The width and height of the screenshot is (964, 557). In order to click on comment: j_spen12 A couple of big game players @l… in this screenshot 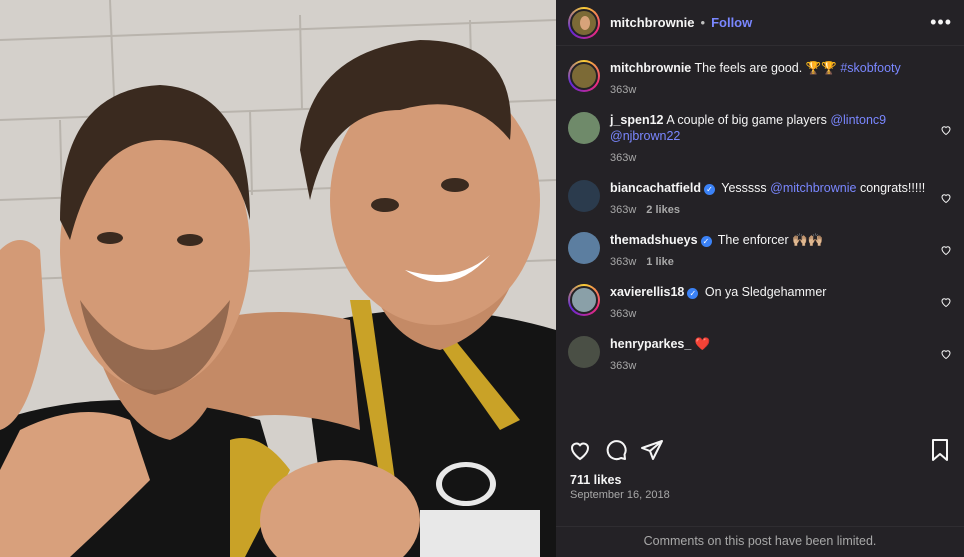, I will do `click(760, 139)`.